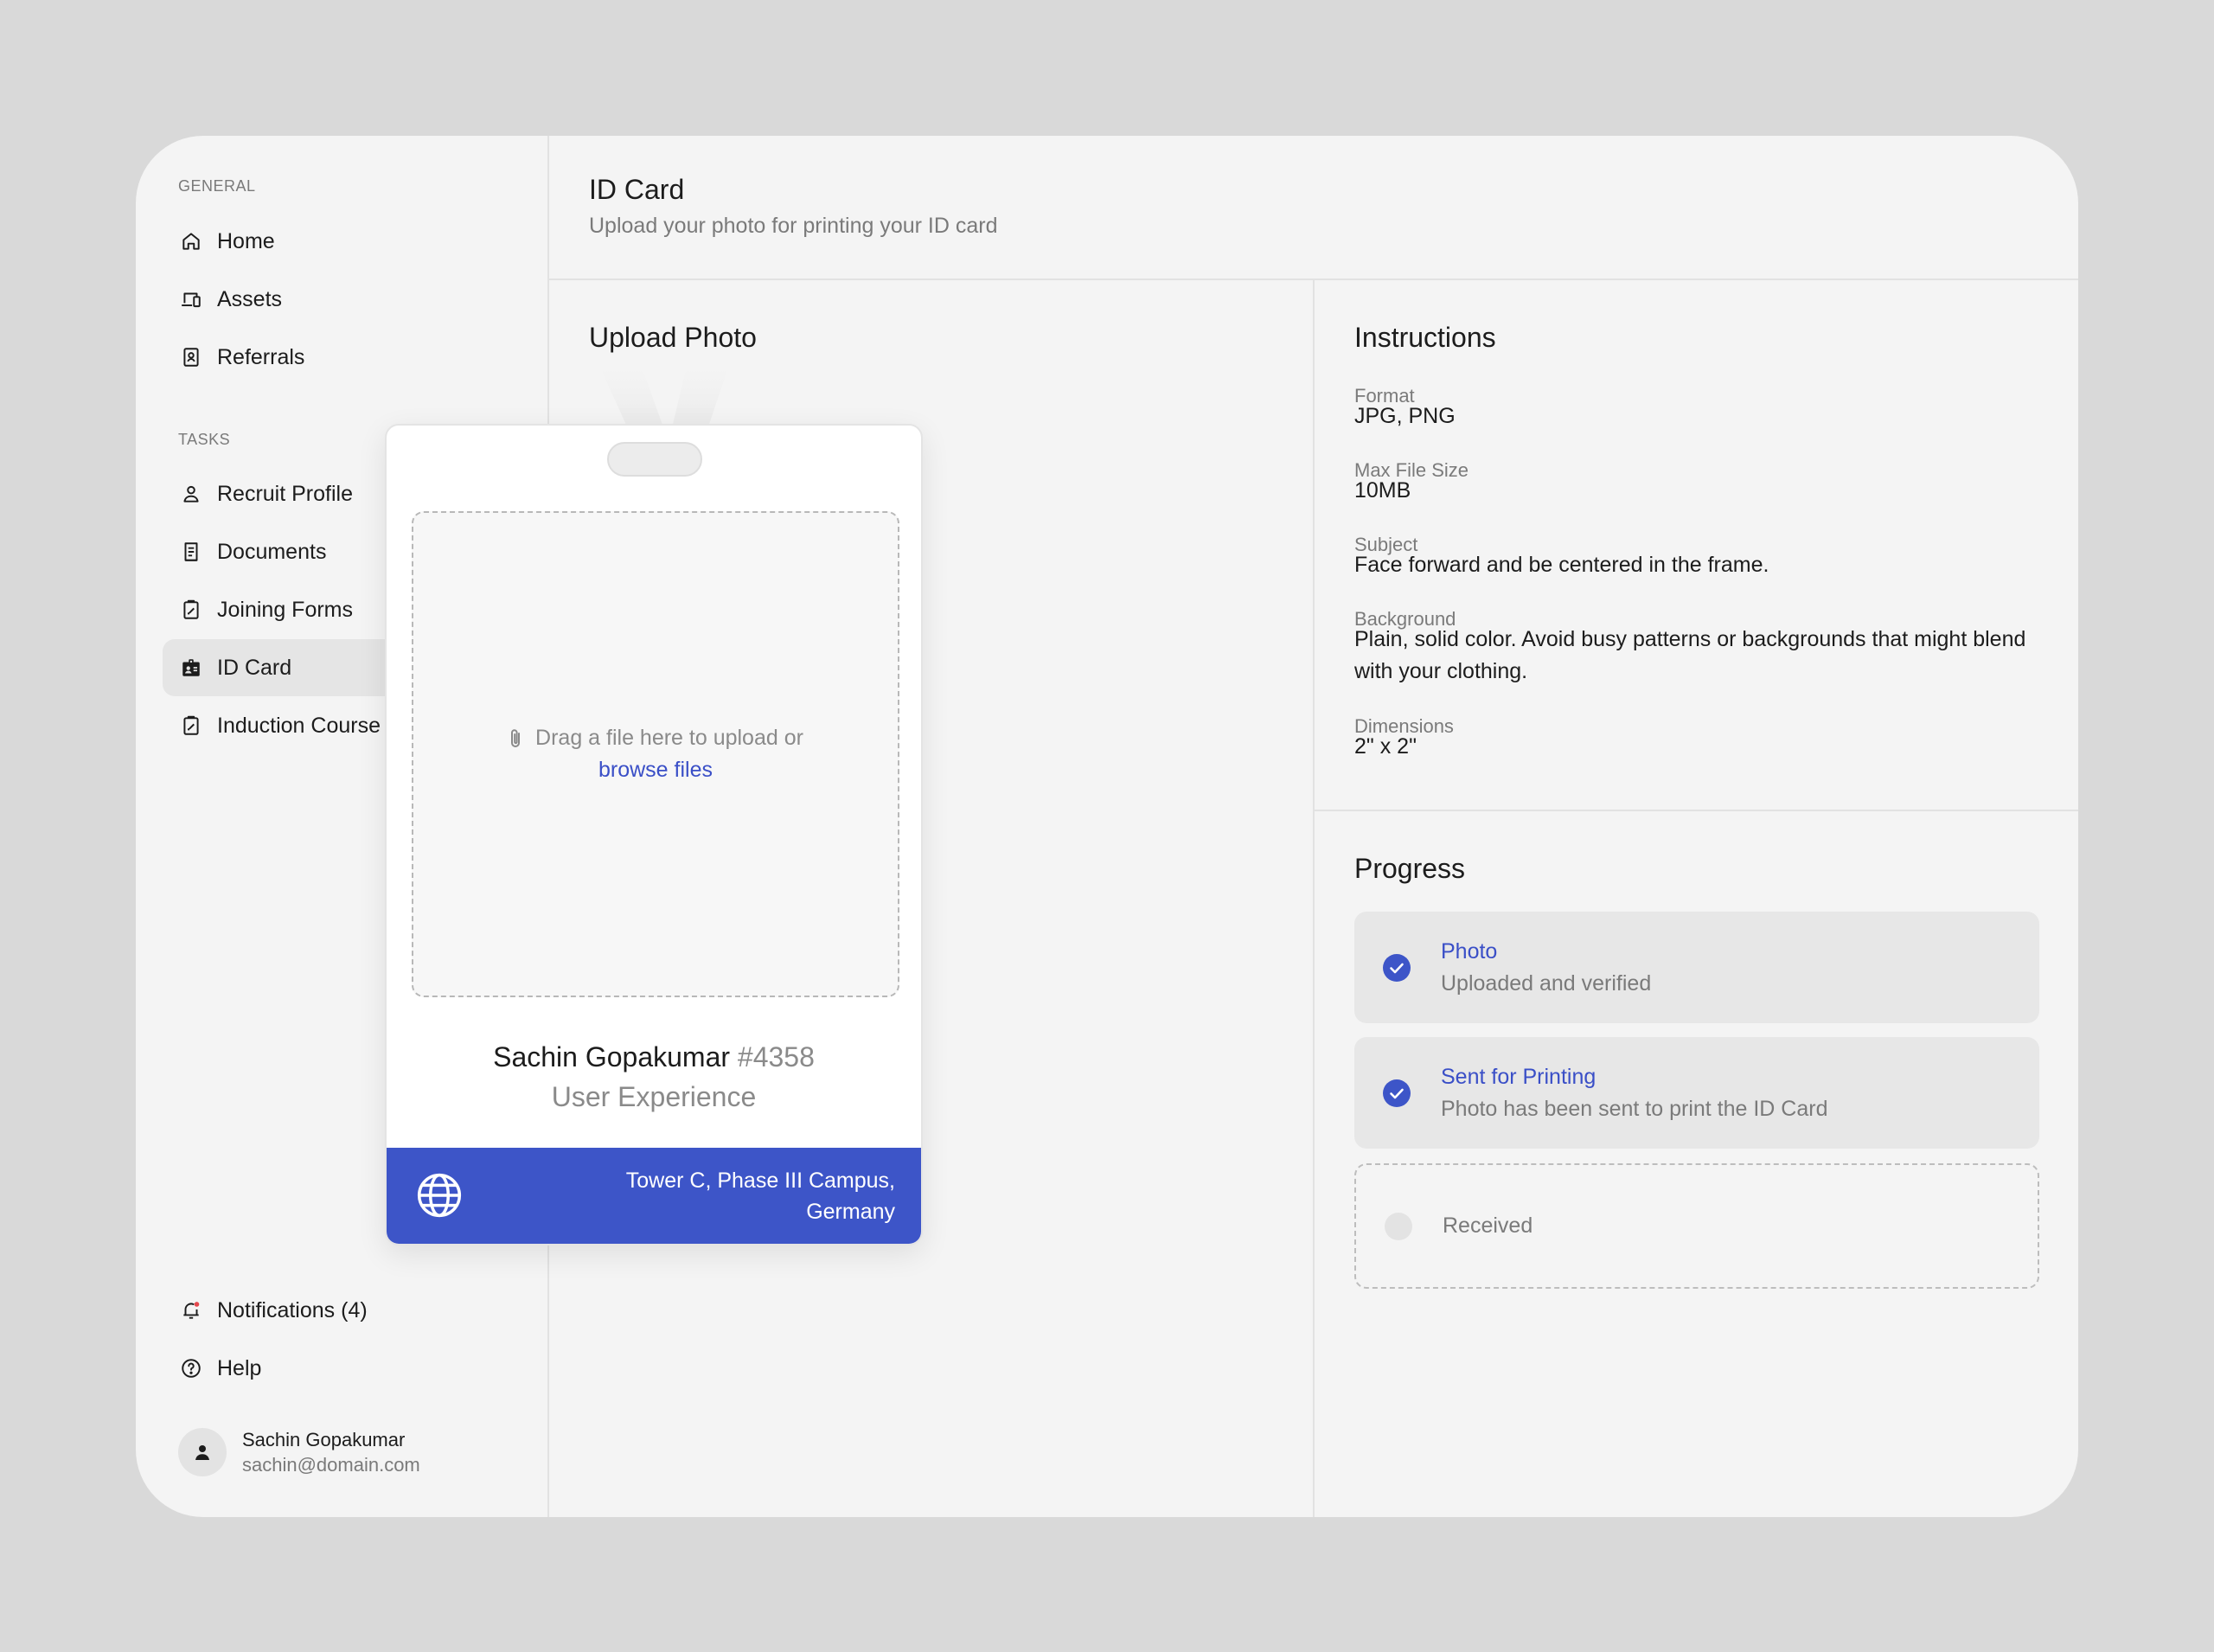  Describe the element at coordinates (850, 1212) in the screenshot. I see `address-line-2: Germany` at that location.